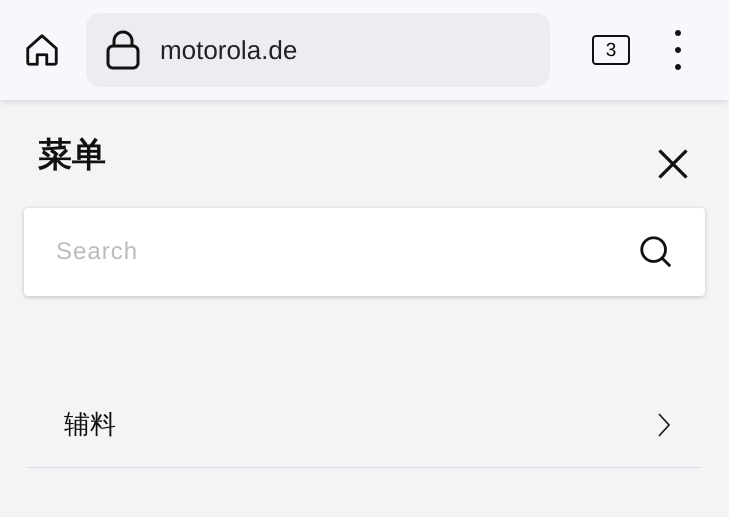 This screenshot has height=517, width=729. Describe the element at coordinates (72, 155) in the screenshot. I see `menu-title: 菜单` at that location.